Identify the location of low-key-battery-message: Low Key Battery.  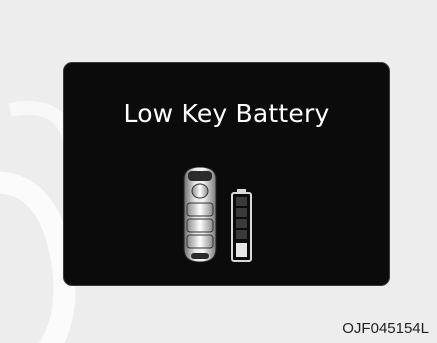
(226, 113).